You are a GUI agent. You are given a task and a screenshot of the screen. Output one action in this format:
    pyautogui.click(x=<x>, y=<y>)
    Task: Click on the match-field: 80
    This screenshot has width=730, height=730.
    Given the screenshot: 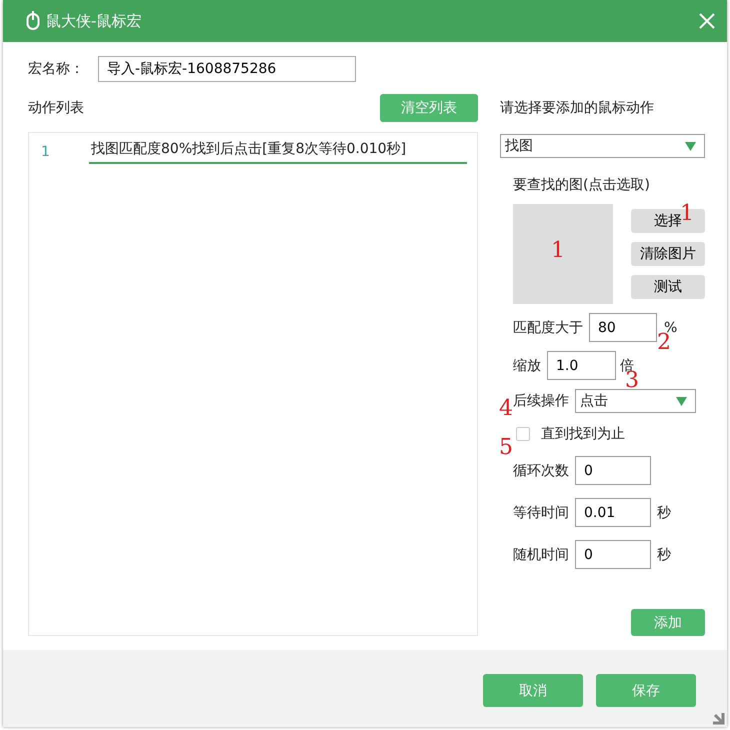 What is the action you would take?
    pyautogui.click(x=623, y=327)
    